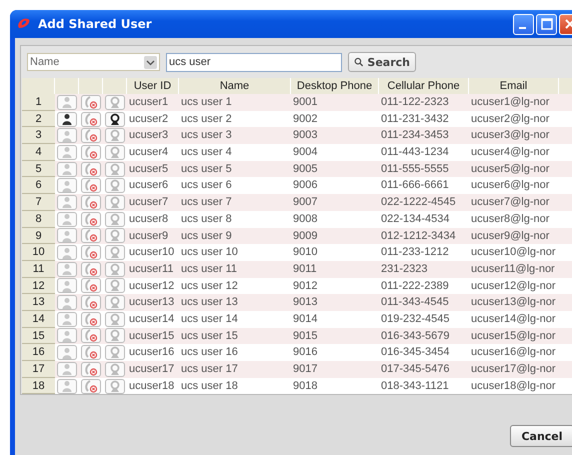 This screenshot has height=455, width=572. What do you see at coordinates (149, 236) in the screenshot?
I see `table-cell-text: ucuser9` at bounding box center [149, 236].